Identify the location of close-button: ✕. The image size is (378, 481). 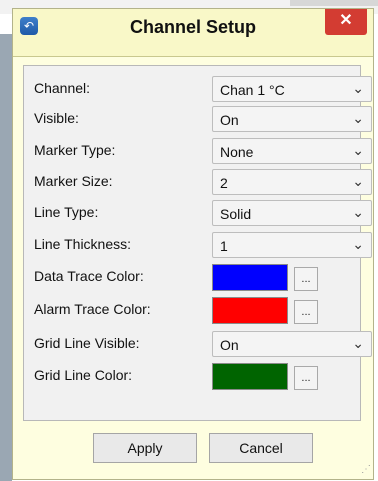
(346, 22).